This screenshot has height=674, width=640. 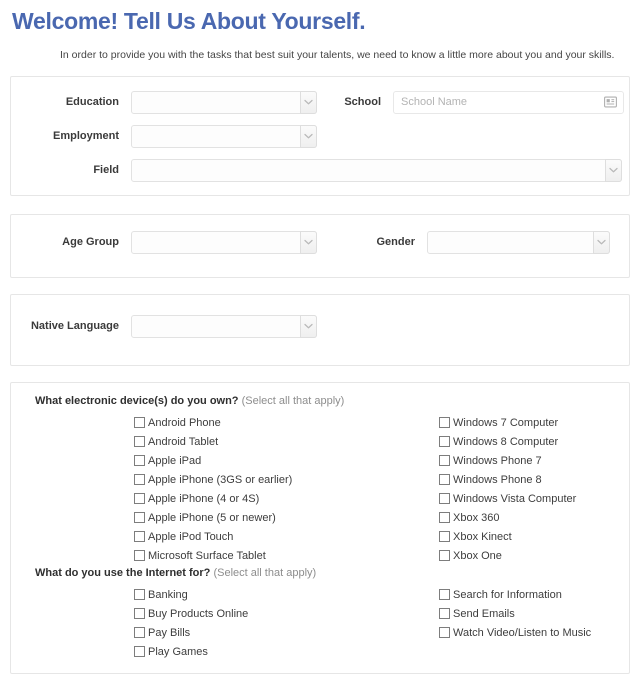 I want to click on language-panel: Native Language, so click(x=320, y=330).